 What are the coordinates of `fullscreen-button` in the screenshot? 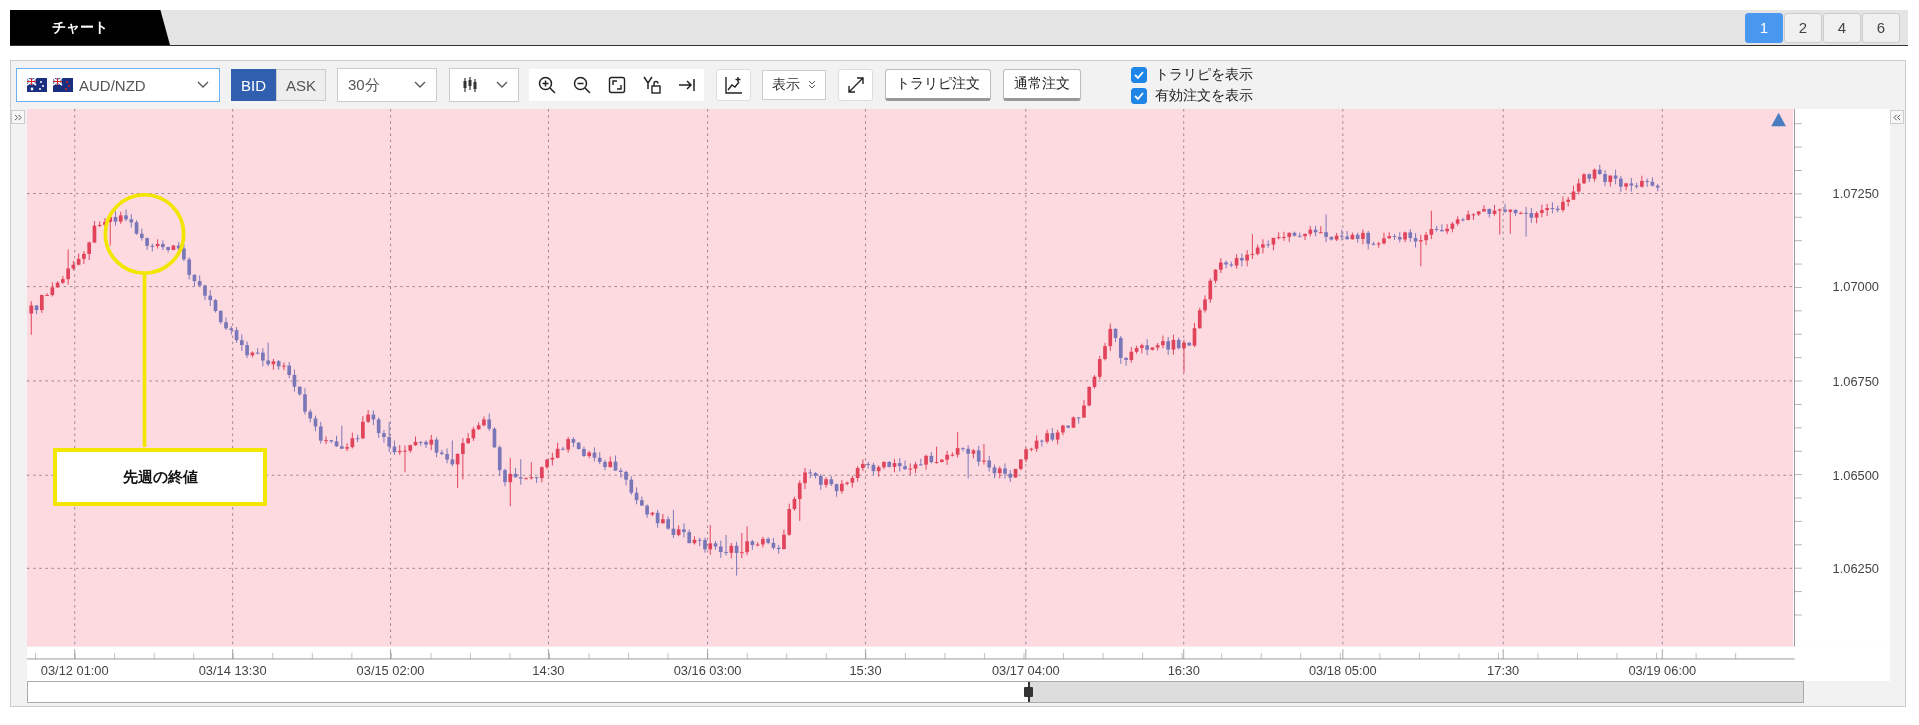 It's located at (856, 85).